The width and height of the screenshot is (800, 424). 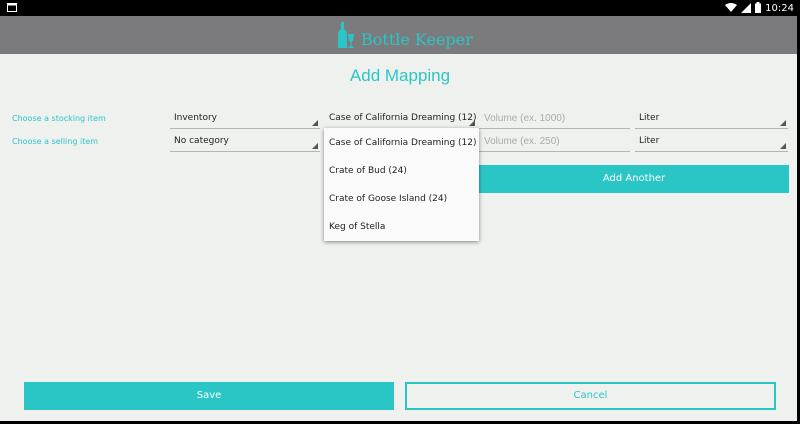 I want to click on selling-unit-spinner: Liter, so click(x=711, y=143).